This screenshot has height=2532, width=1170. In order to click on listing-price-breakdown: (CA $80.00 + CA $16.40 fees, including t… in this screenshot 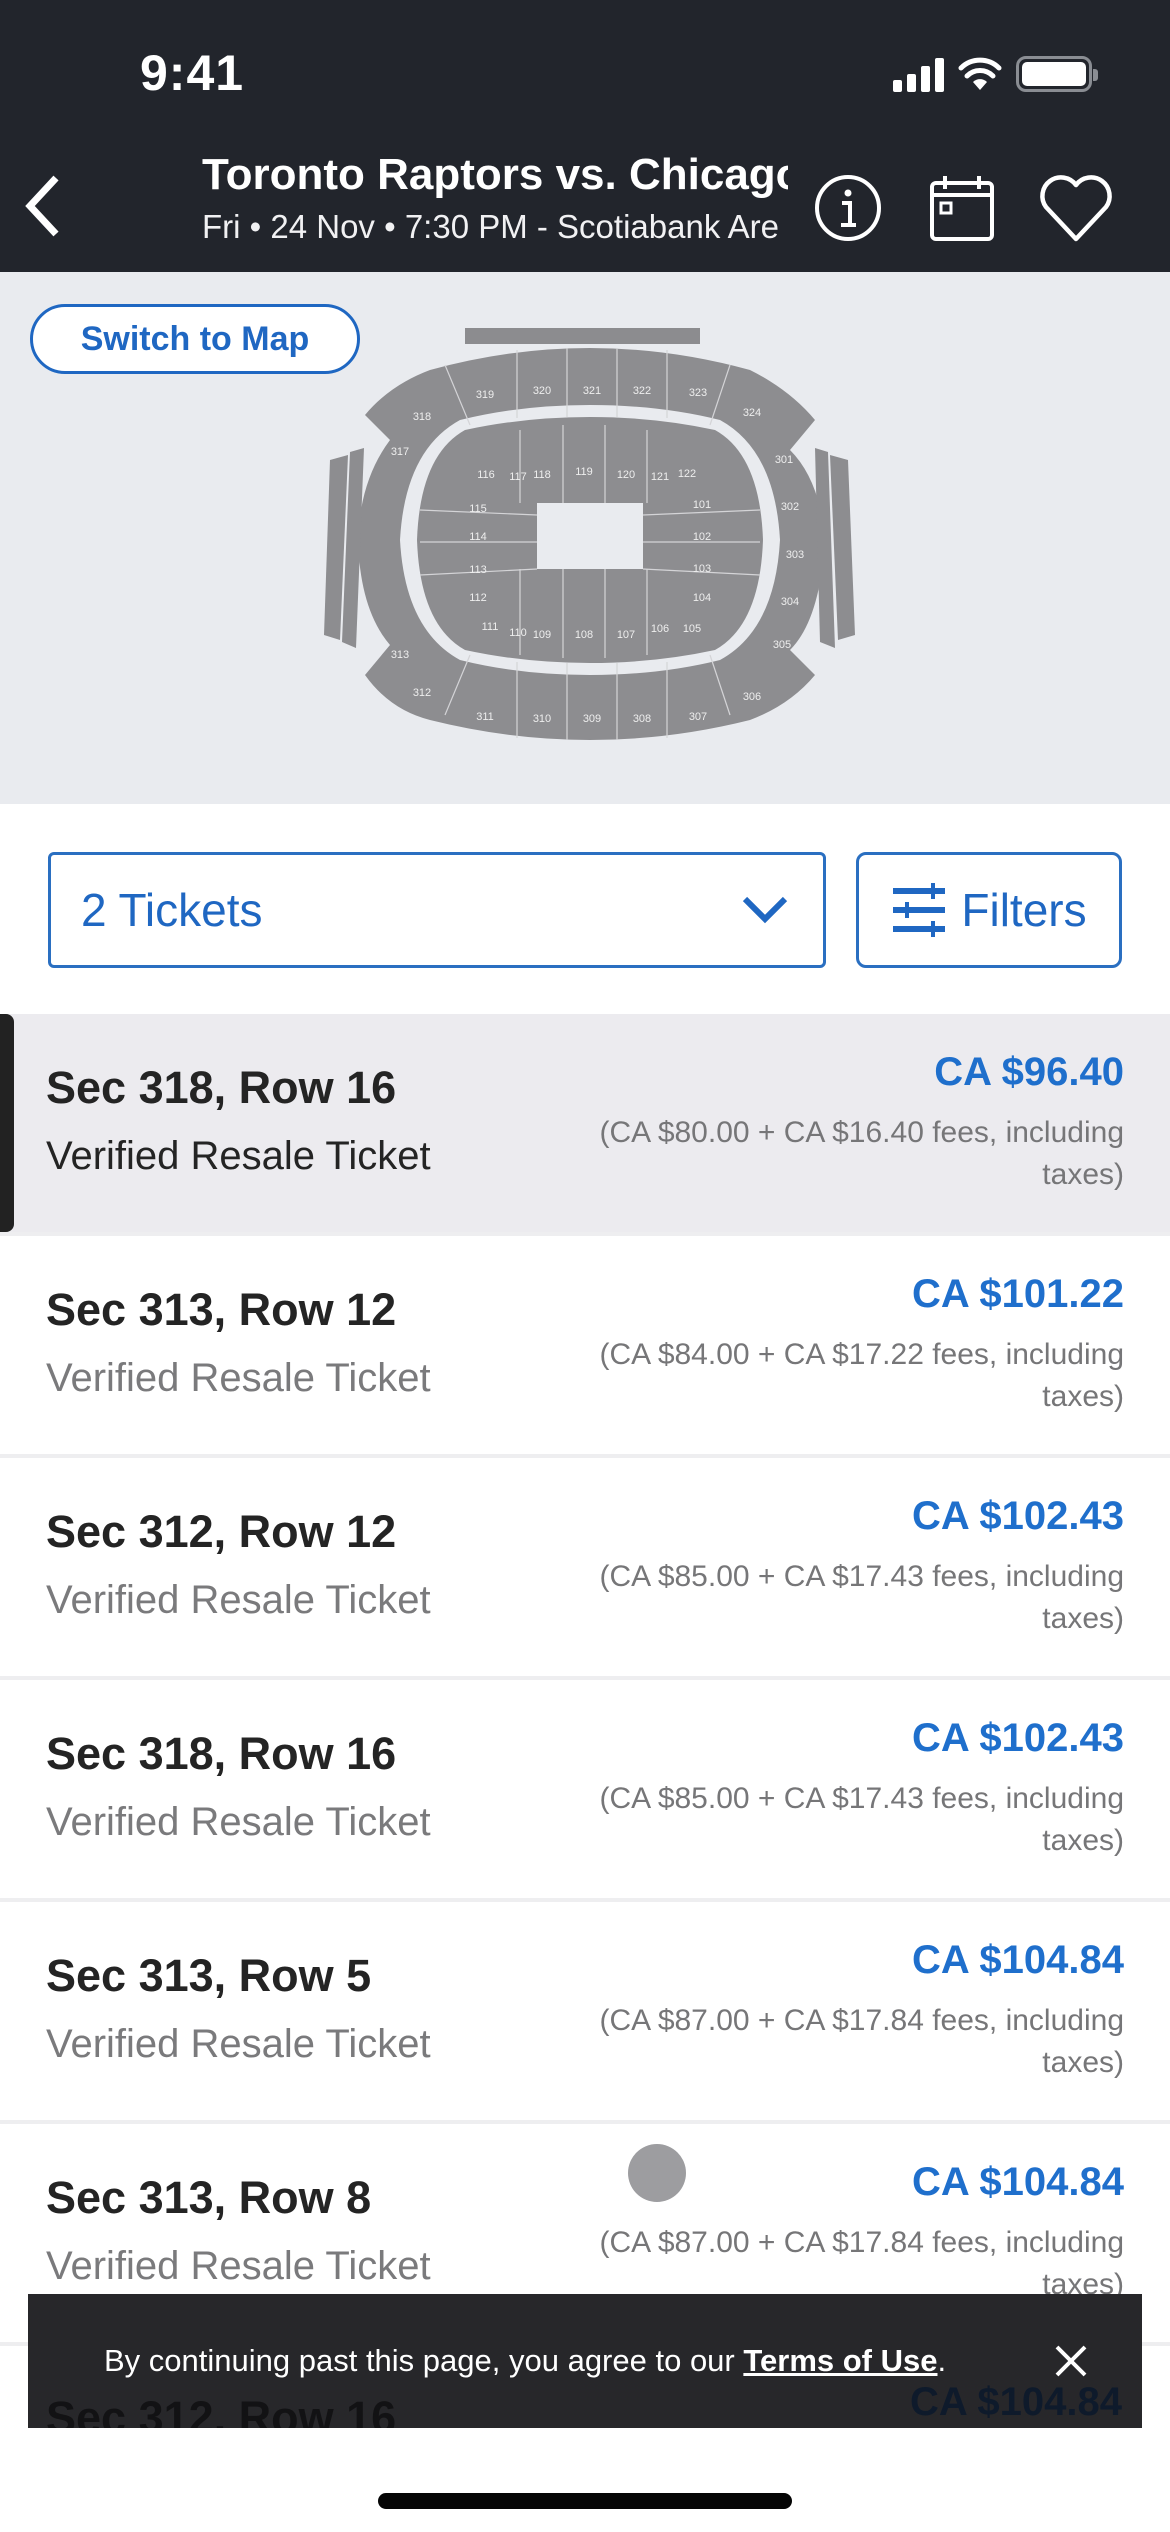, I will do `click(861, 1153)`.